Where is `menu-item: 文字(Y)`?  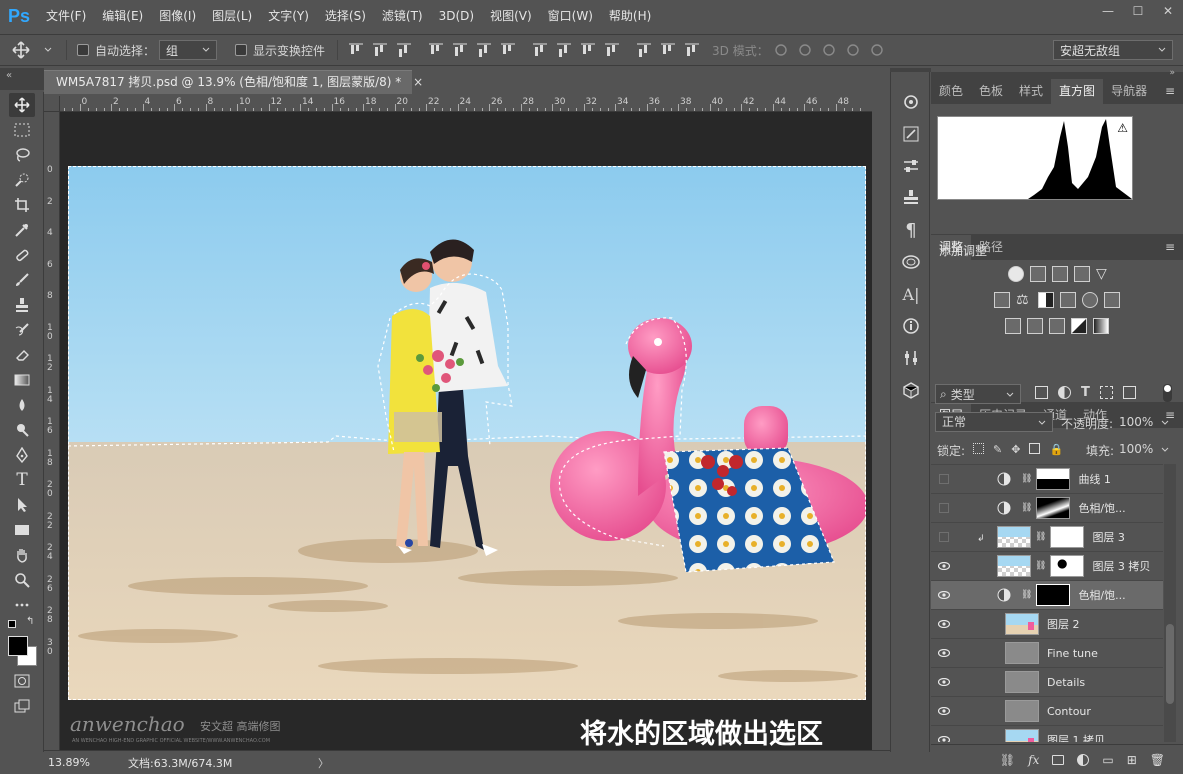 menu-item: 文字(Y) is located at coordinates (288, 16).